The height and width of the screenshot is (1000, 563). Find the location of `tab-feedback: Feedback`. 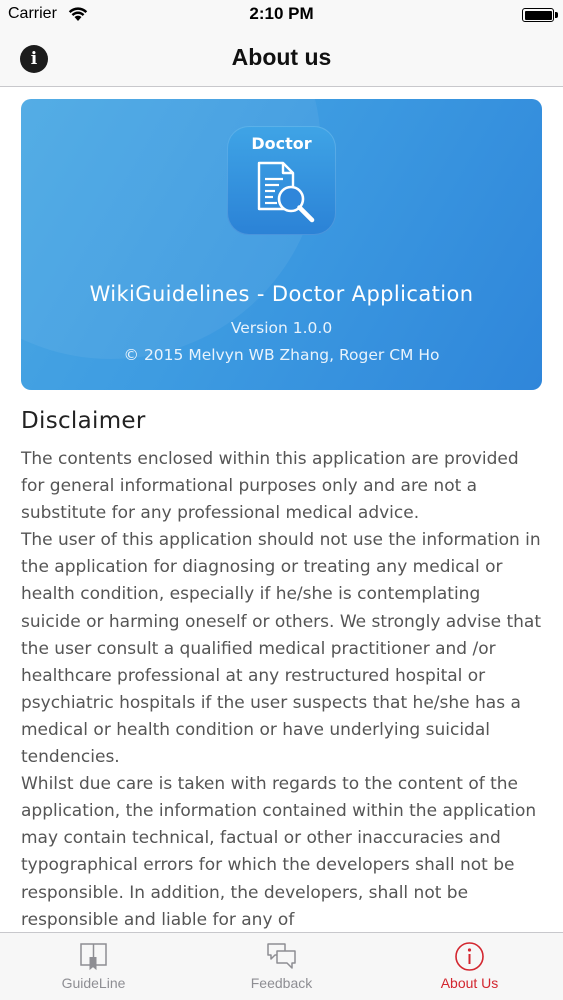

tab-feedback: Feedback is located at coordinates (281, 966).